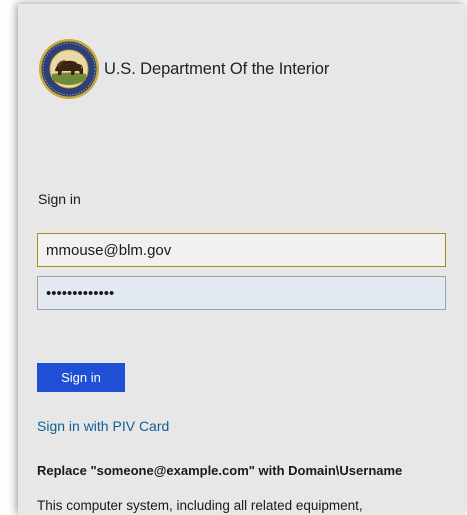 This screenshot has width=467, height=515. Describe the element at coordinates (217, 68) in the screenshot. I see `org-name: U.S. Department Of the Interior` at that location.